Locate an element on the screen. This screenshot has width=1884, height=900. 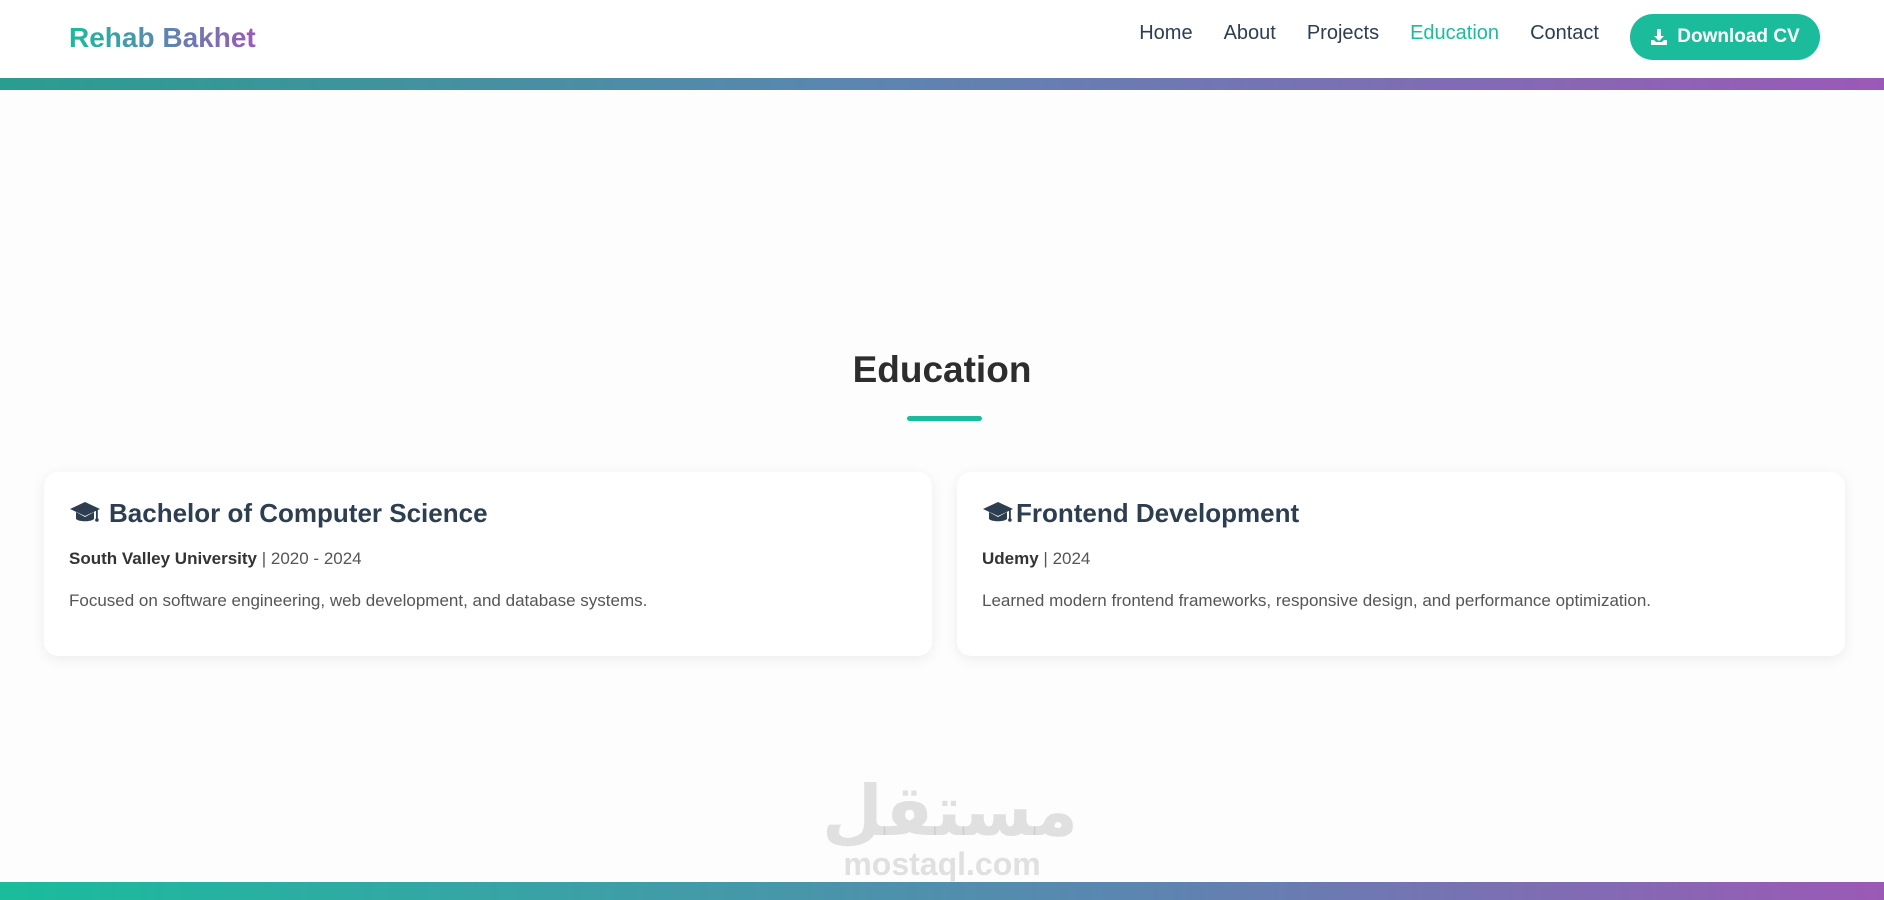
download-cv-label: Download CV is located at coordinates (1738, 36).